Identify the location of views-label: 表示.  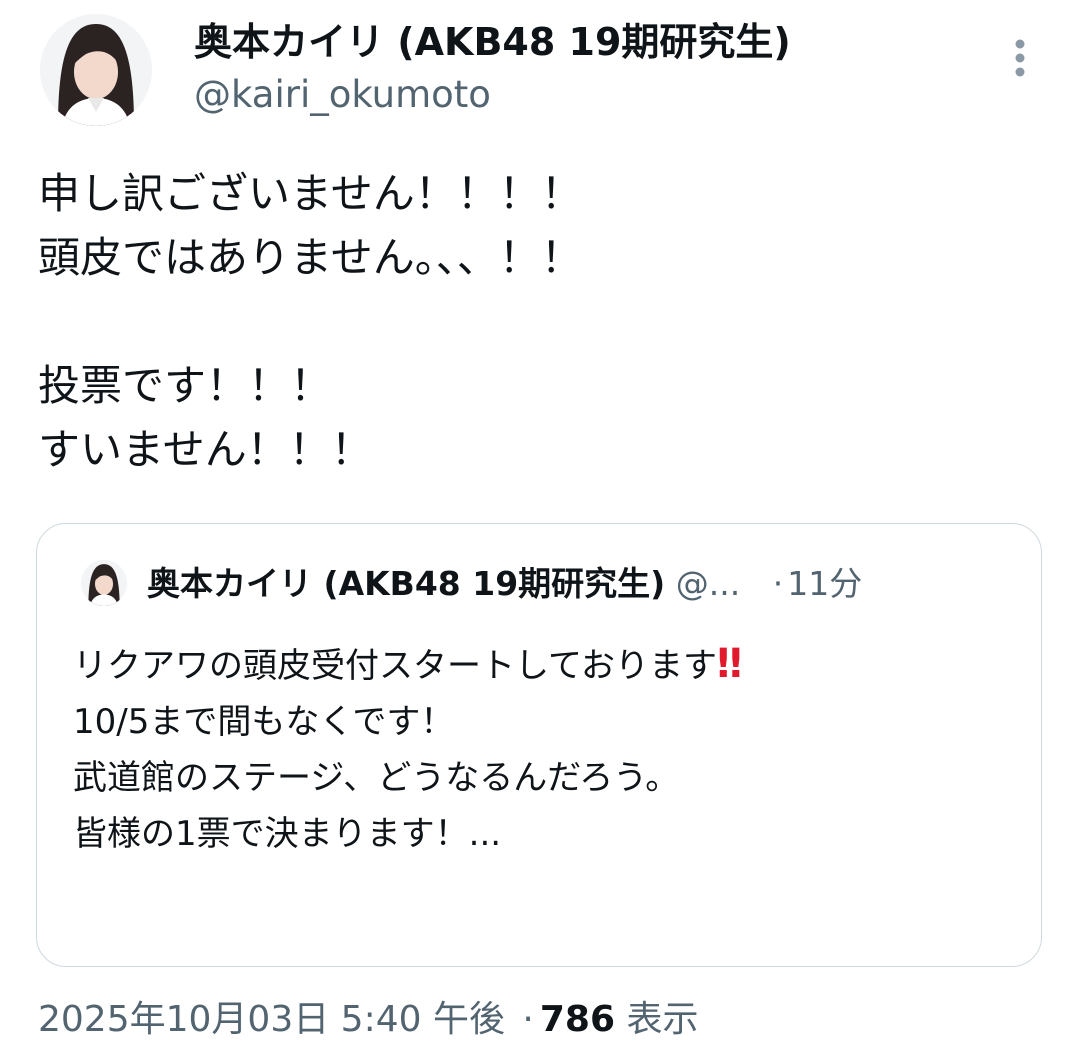
(662, 1019).